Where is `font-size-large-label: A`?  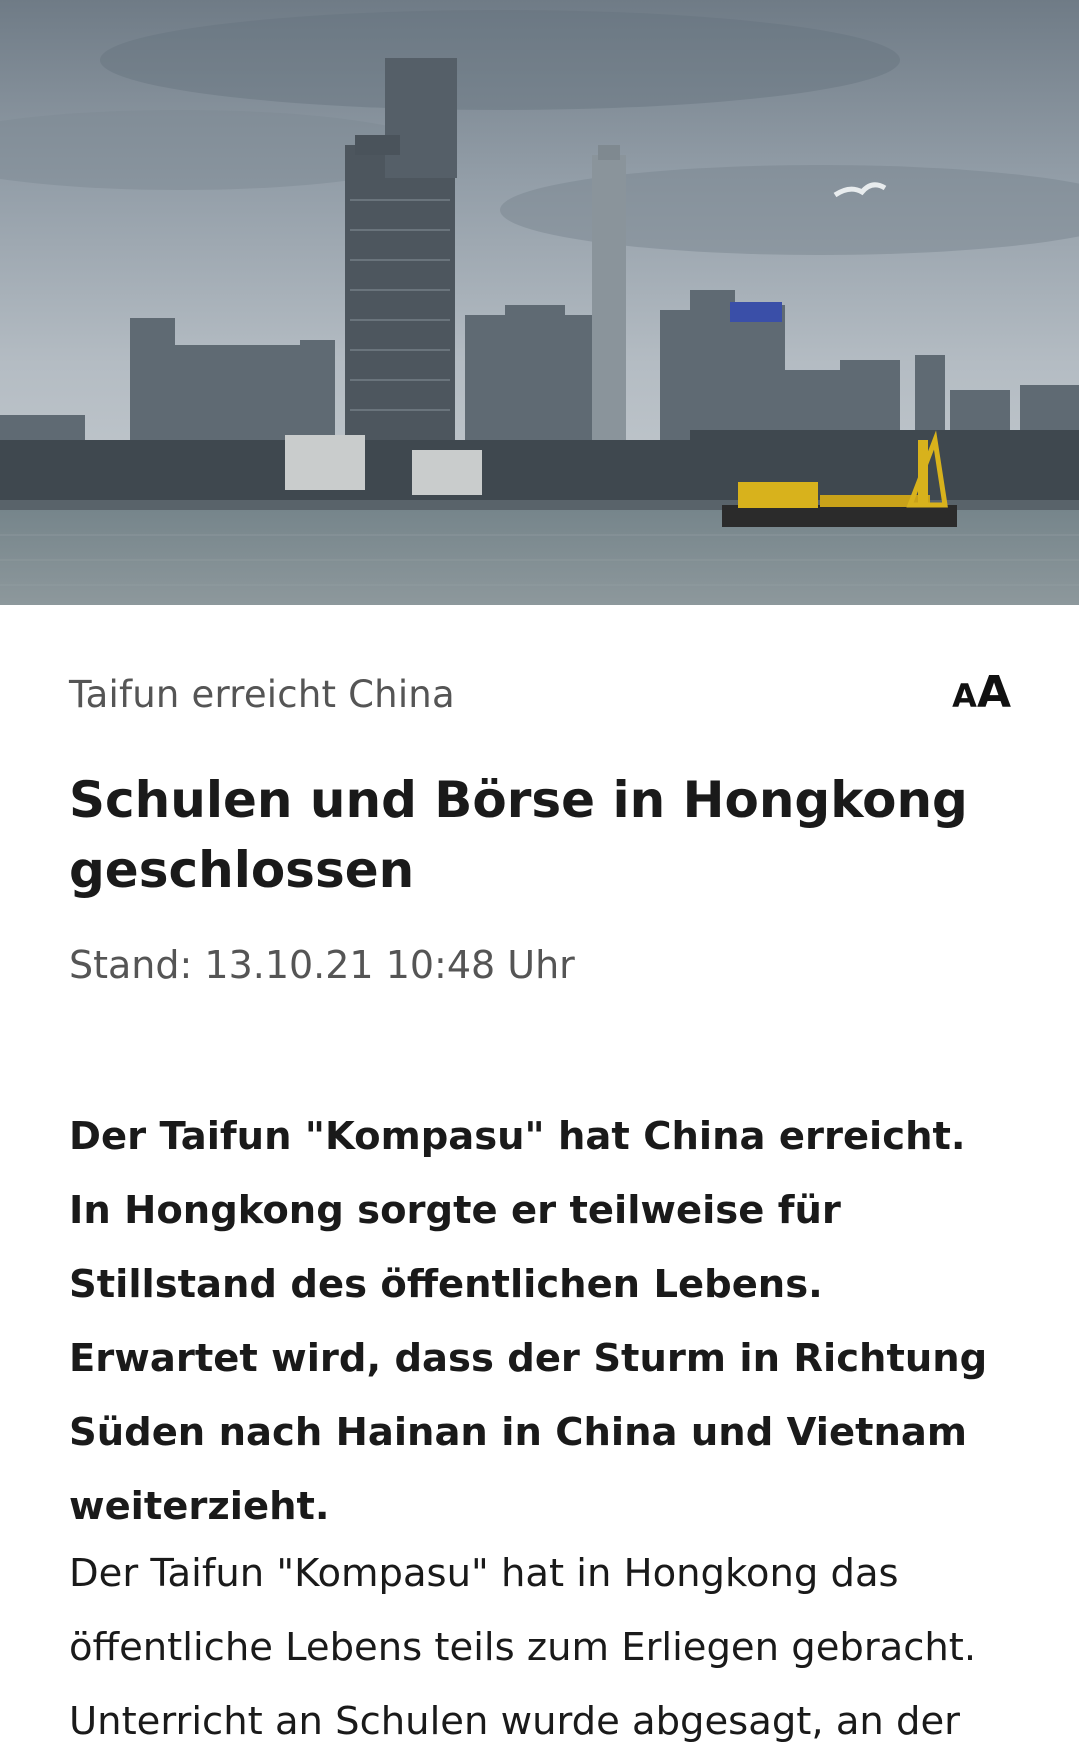
font-size-large-label: A is located at coordinates (993, 692).